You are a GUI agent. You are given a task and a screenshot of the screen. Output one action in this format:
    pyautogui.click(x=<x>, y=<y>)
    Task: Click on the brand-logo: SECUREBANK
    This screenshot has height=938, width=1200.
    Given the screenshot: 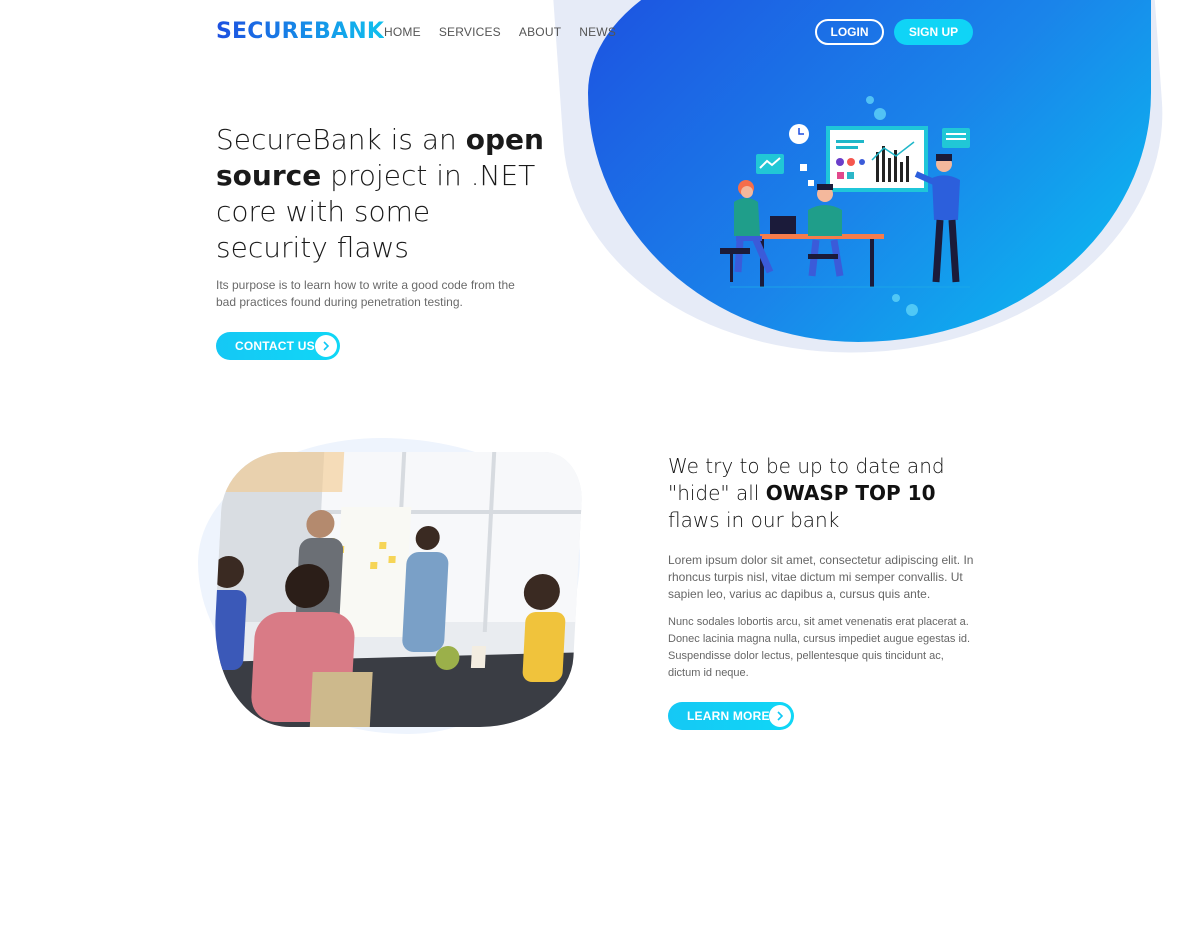 What is the action you would take?
    pyautogui.click(x=300, y=31)
    